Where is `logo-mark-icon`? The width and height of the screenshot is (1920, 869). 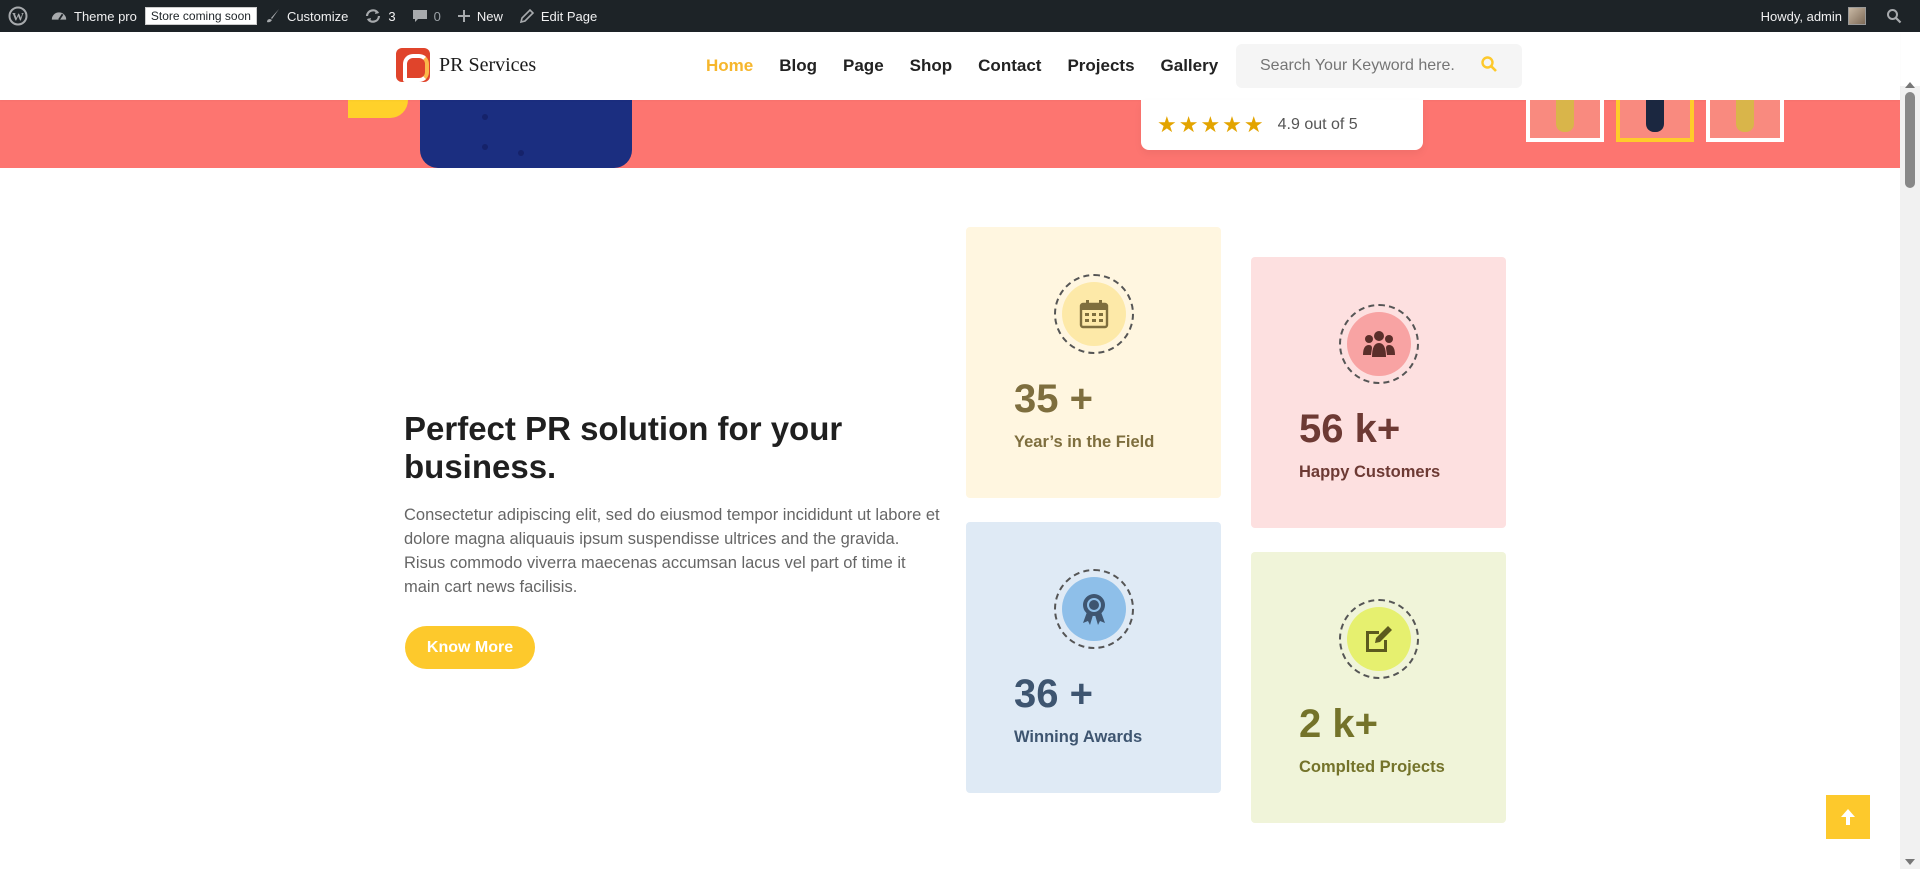
logo-mark-icon is located at coordinates (413, 65).